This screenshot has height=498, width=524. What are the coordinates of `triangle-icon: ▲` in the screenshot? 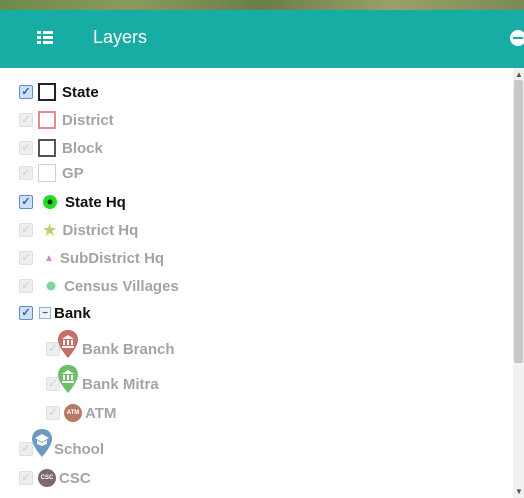 It's located at (49, 258).